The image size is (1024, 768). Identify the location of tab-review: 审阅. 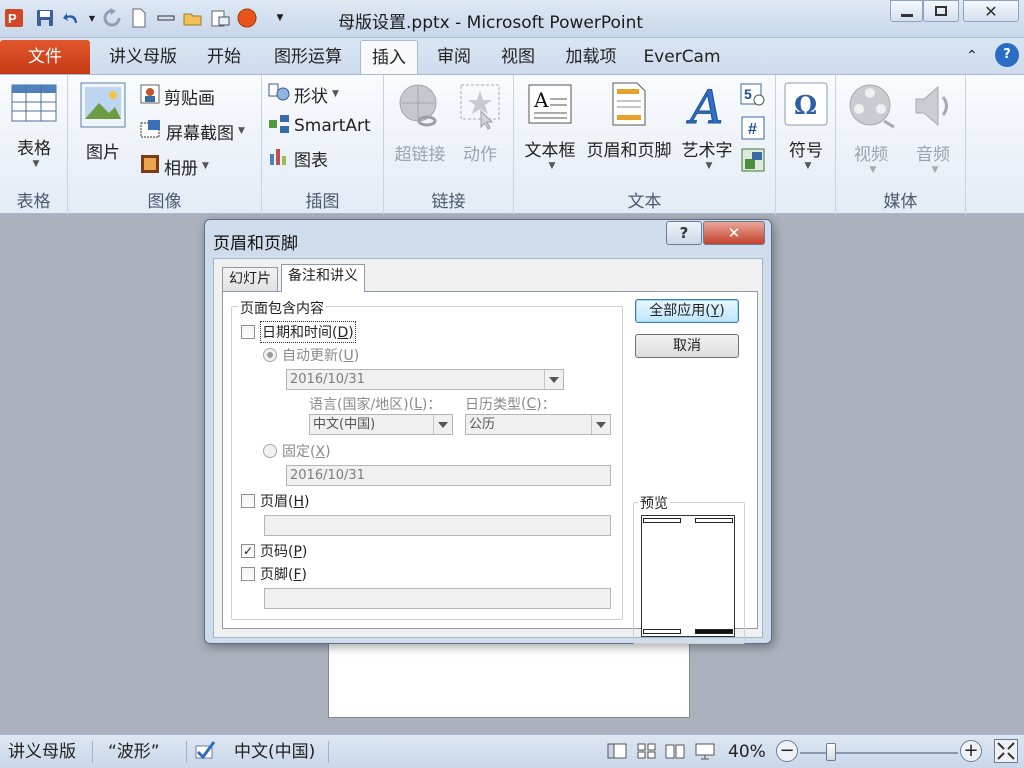
(454, 57).